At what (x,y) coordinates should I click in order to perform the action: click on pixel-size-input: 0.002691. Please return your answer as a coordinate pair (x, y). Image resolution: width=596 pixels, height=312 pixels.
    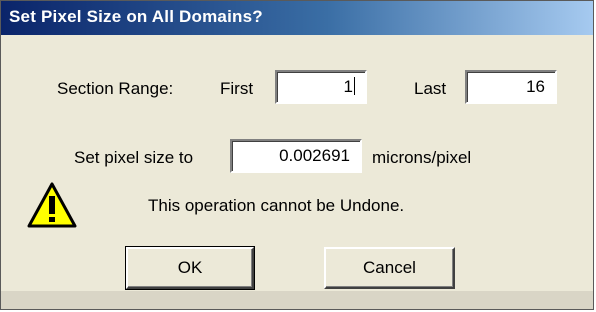
    Looking at the image, I should click on (296, 156).